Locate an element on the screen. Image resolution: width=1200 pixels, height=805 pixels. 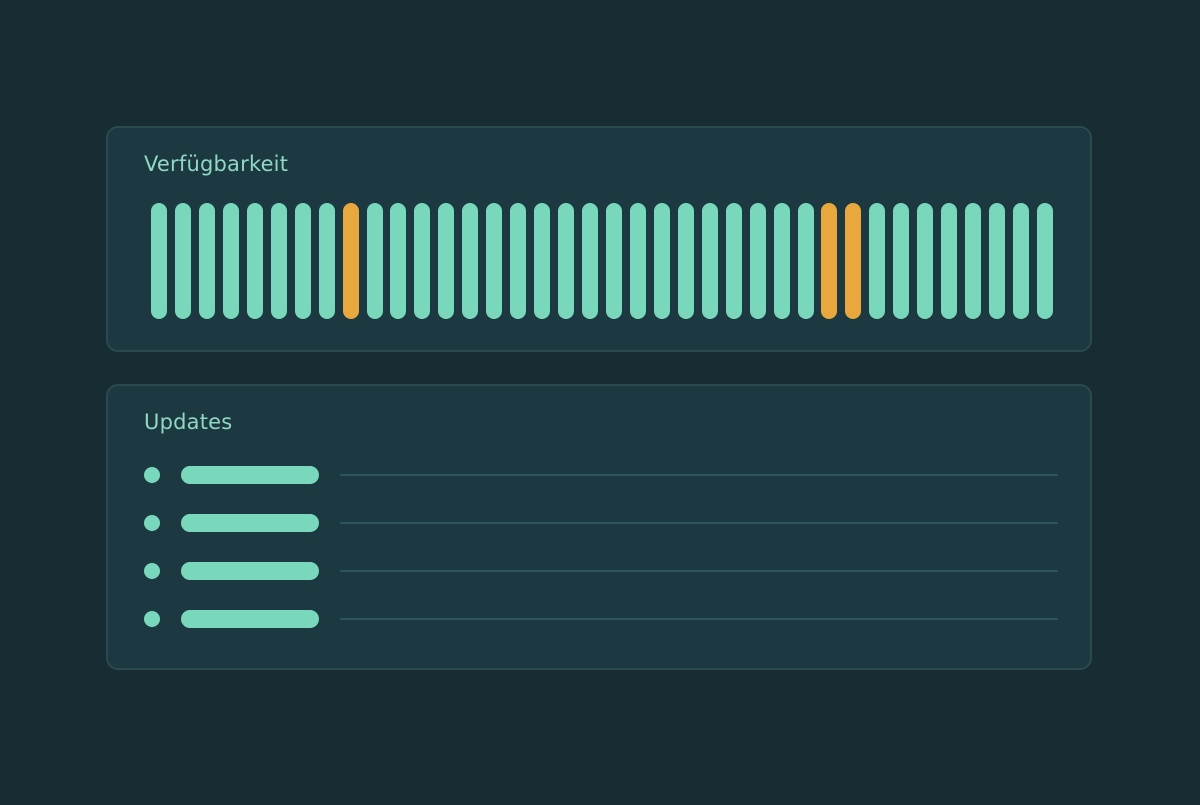
availability-bars is located at coordinates (602, 261).